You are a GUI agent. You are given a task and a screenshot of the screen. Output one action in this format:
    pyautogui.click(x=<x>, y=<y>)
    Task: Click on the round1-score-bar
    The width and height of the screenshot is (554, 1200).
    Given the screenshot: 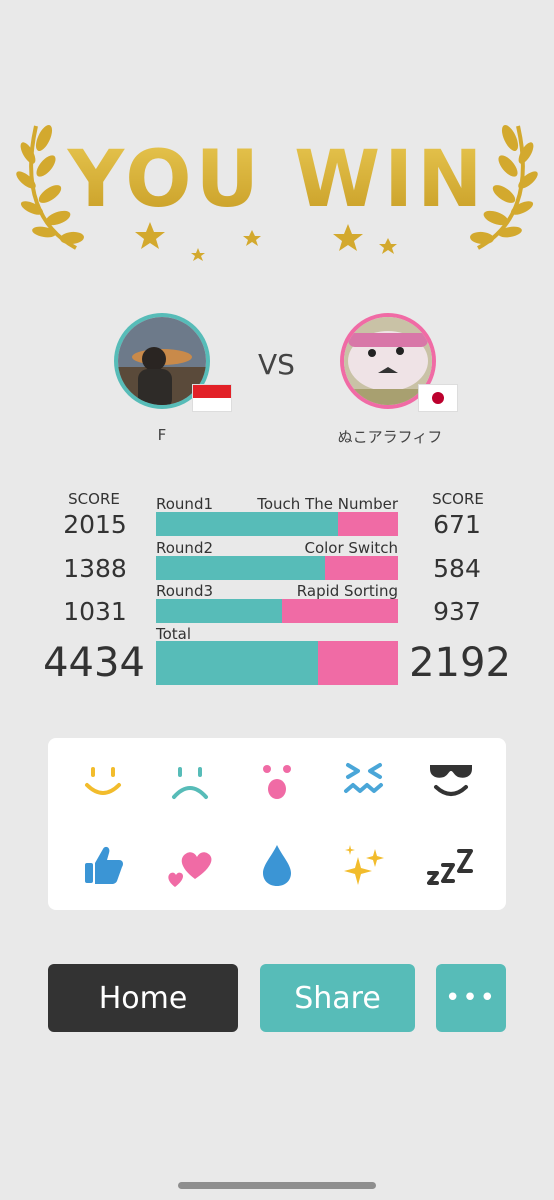 What is the action you would take?
    pyautogui.click(x=277, y=524)
    